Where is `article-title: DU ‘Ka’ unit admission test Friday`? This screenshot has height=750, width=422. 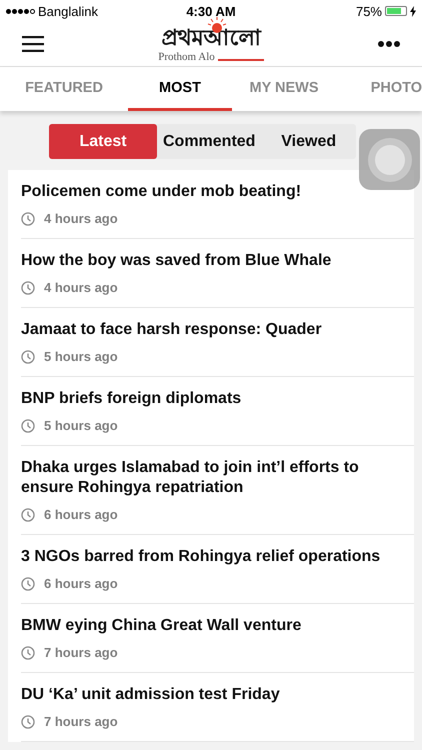 article-title: DU ‘Ka’ unit admission test Friday is located at coordinates (212, 695).